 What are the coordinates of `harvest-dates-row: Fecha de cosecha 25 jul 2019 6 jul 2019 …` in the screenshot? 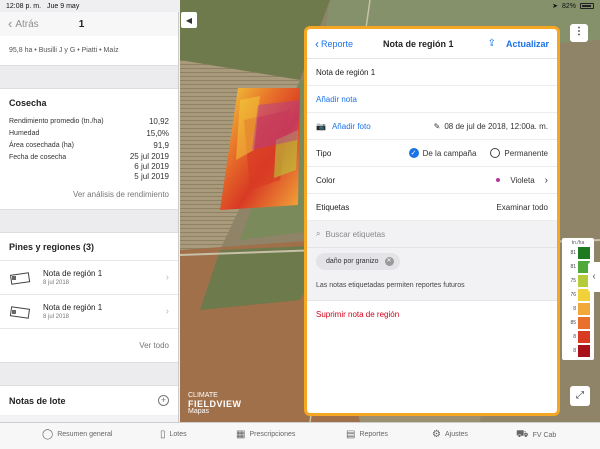 It's located at (89, 167).